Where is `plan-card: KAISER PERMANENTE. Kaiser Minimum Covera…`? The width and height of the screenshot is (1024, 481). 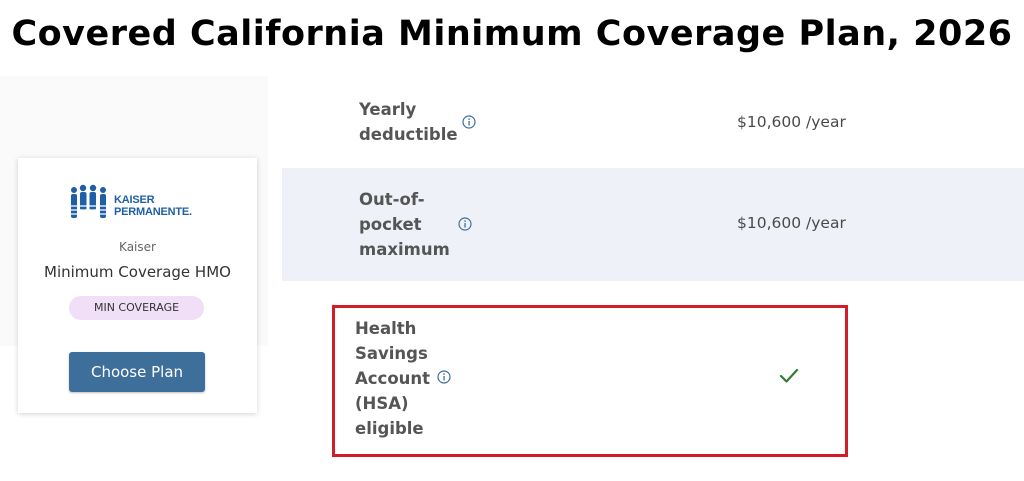
plan-card: KAISER PERMANENTE. Kaiser Minimum Covera… is located at coordinates (137, 285).